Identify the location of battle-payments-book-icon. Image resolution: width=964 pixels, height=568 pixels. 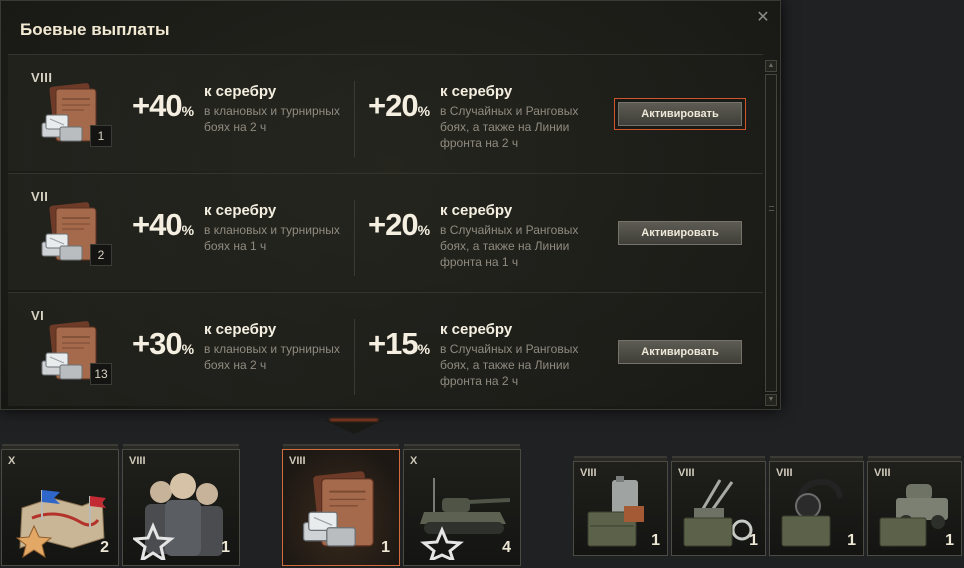
(338, 508).